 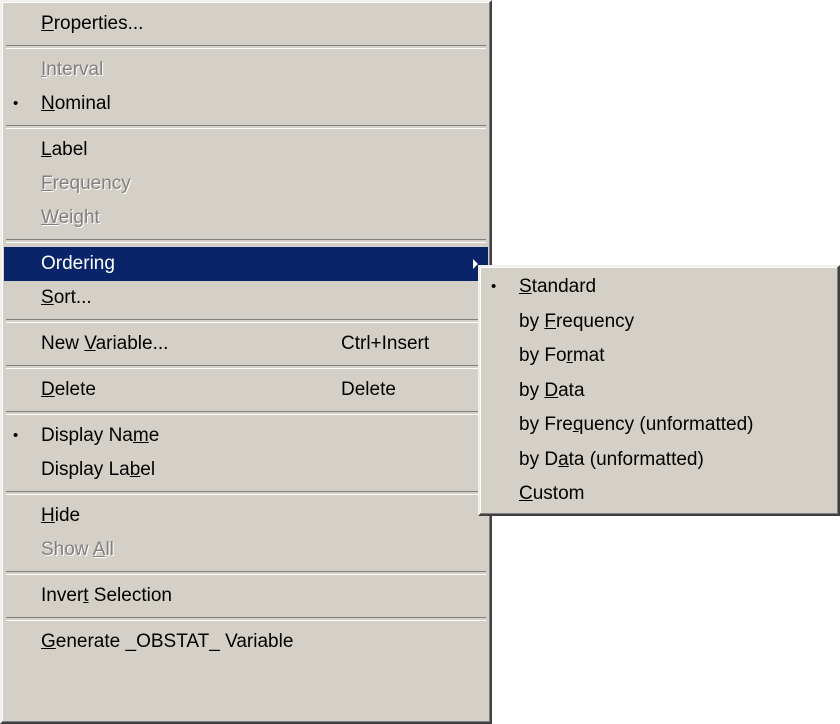 I want to click on menu-item-label: Invert Selection, so click(x=106, y=595).